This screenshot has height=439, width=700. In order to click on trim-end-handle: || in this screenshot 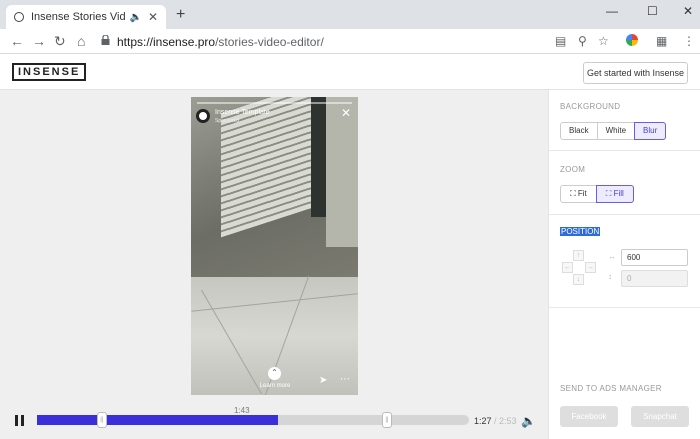, I will do `click(386, 420)`.